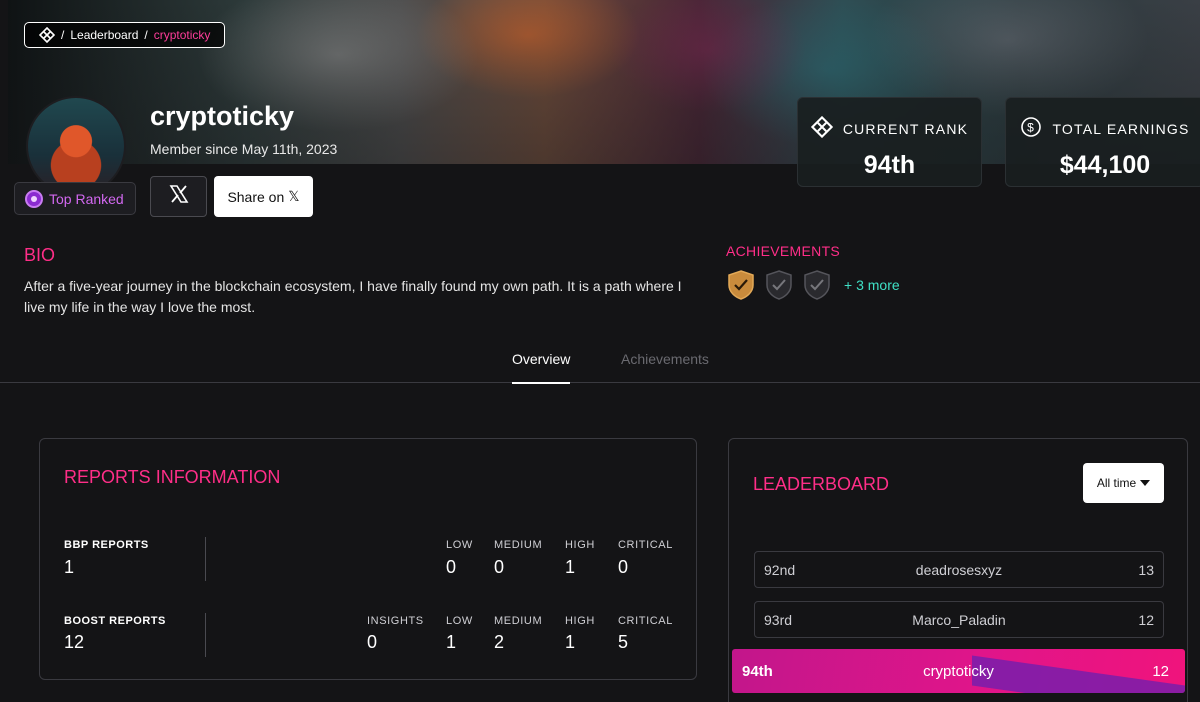 The width and height of the screenshot is (1200, 702). Describe the element at coordinates (518, 621) in the screenshot. I see `boost-medium-label: MEDIUM` at that location.